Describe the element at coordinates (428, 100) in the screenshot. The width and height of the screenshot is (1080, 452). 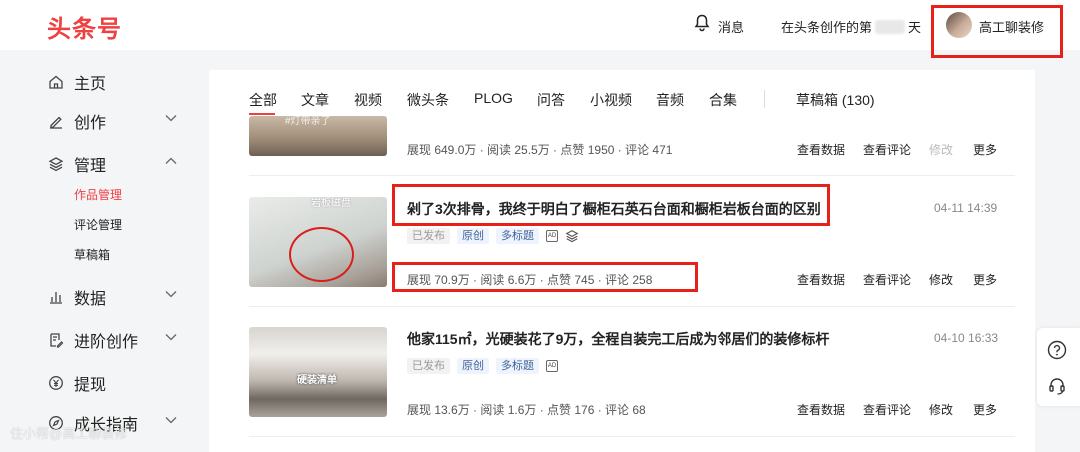
I see `tab-weitoutiao: 微头条` at that location.